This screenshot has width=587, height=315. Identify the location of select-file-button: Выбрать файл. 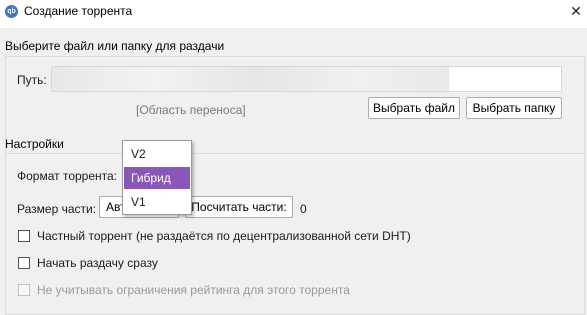
(414, 108).